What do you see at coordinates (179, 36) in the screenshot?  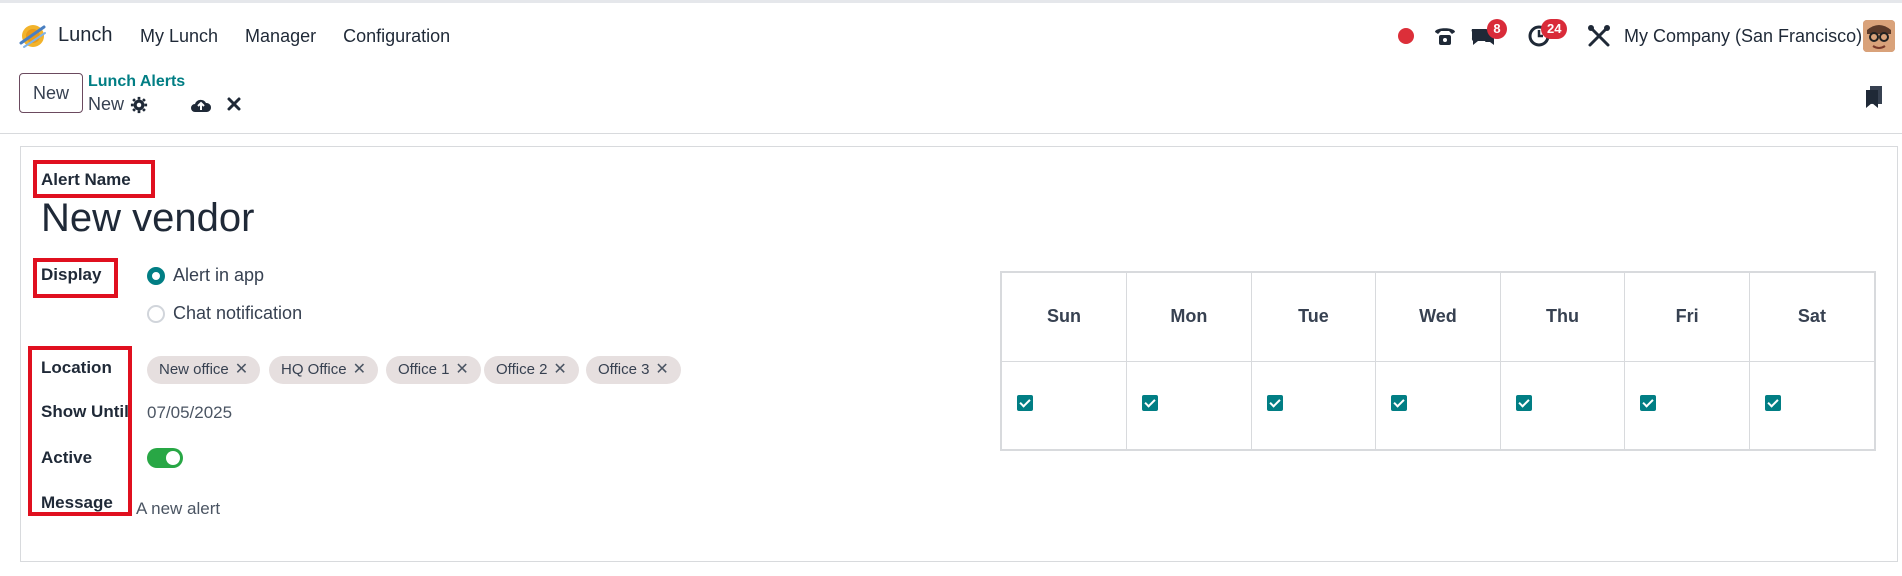 I see `menu-my-lunch: My Lunch` at bounding box center [179, 36].